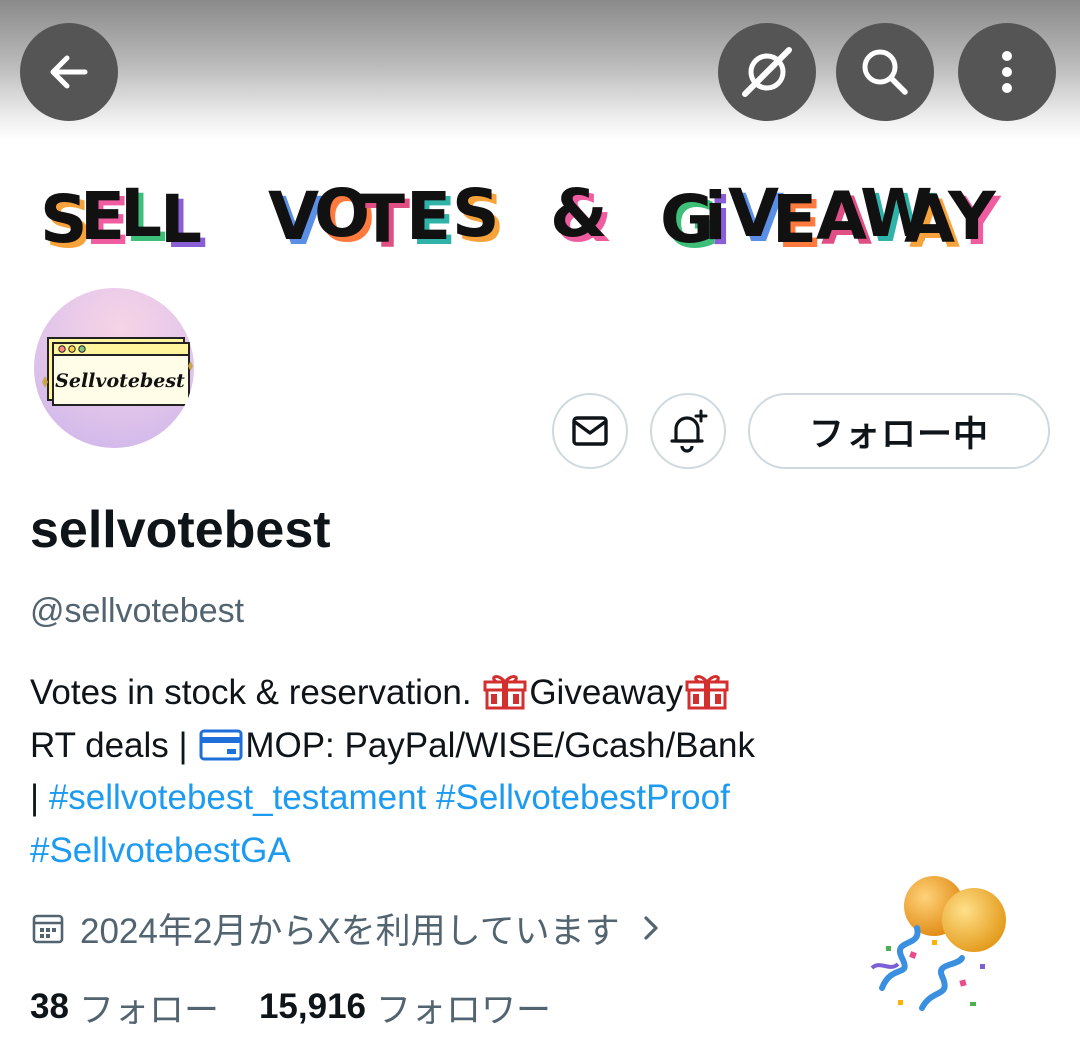  What do you see at coordinates (148, 1010) in the screenshot?
I see `following-label: フォロー` at bounding box center [148, 1010].